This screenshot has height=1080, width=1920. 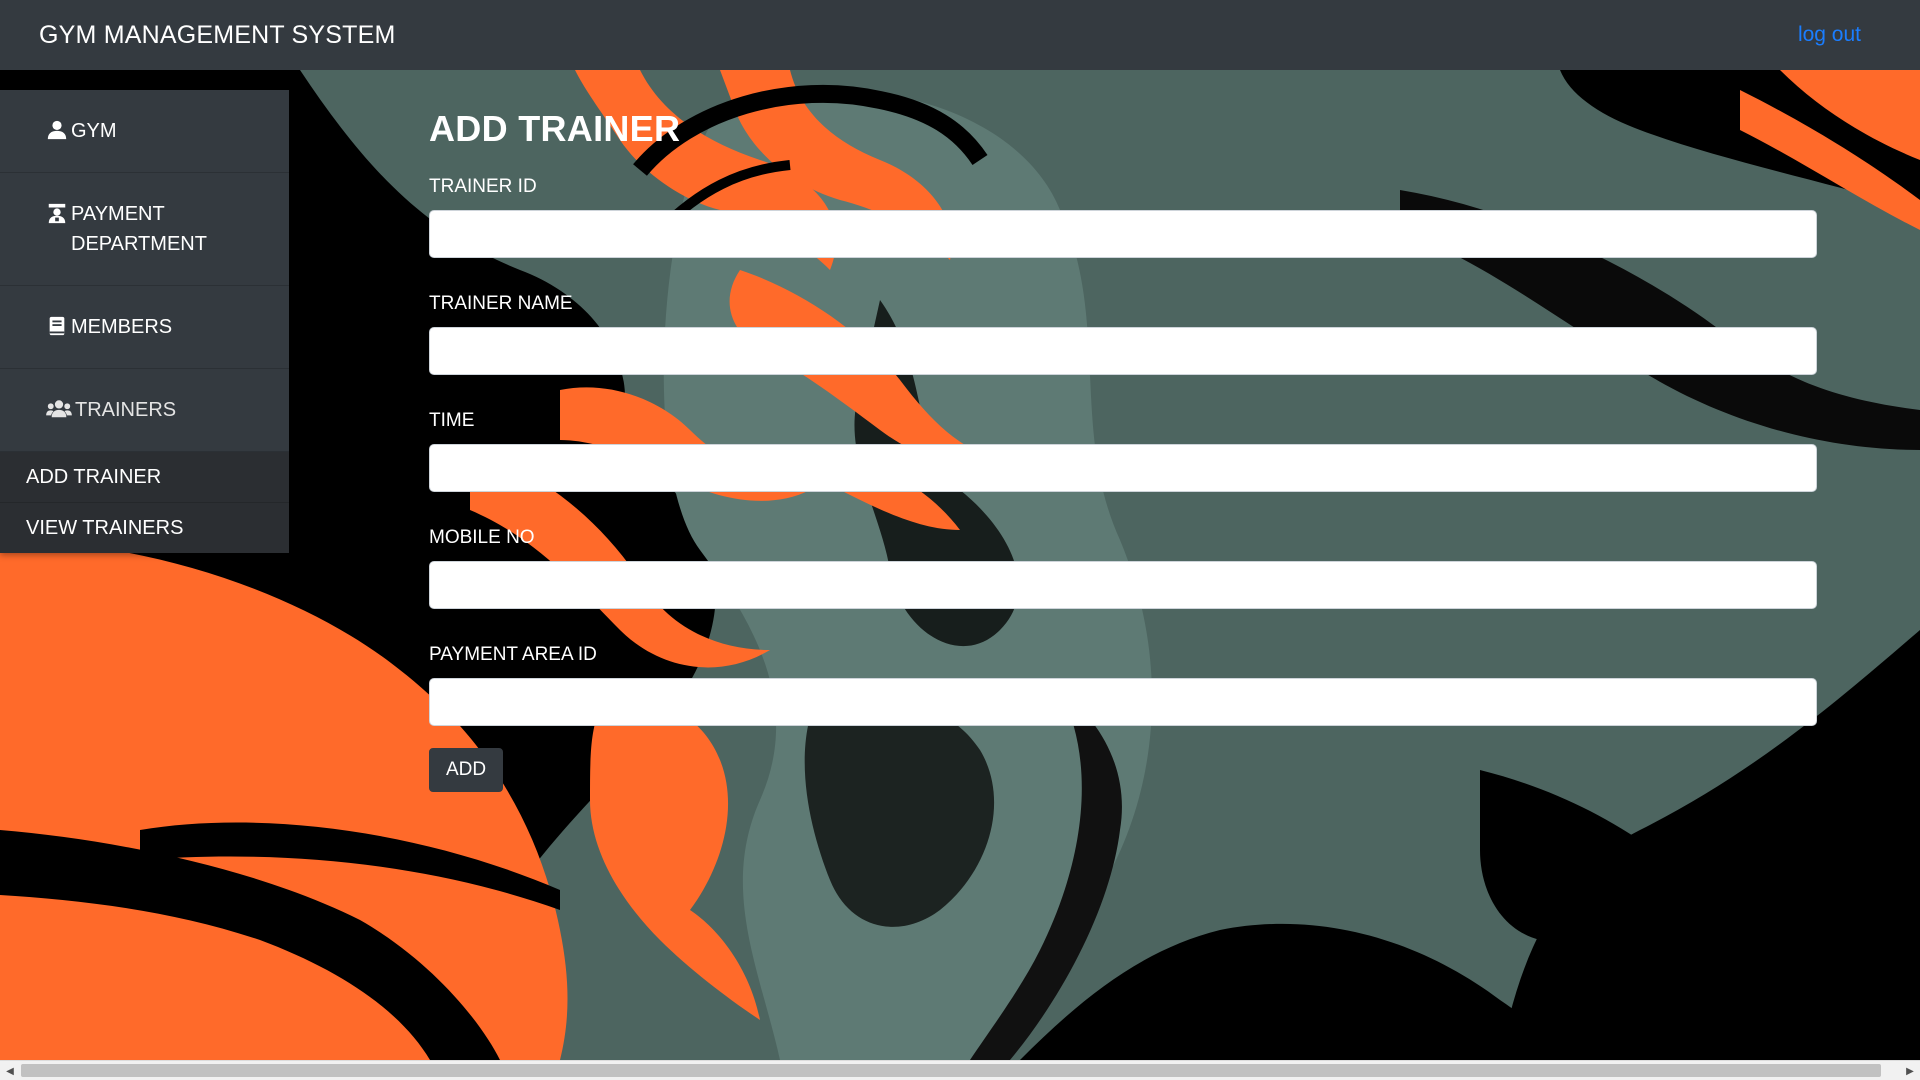 I want to click on scroll-right-arrow-icon: ▶, so click(x=1910, y=1070).